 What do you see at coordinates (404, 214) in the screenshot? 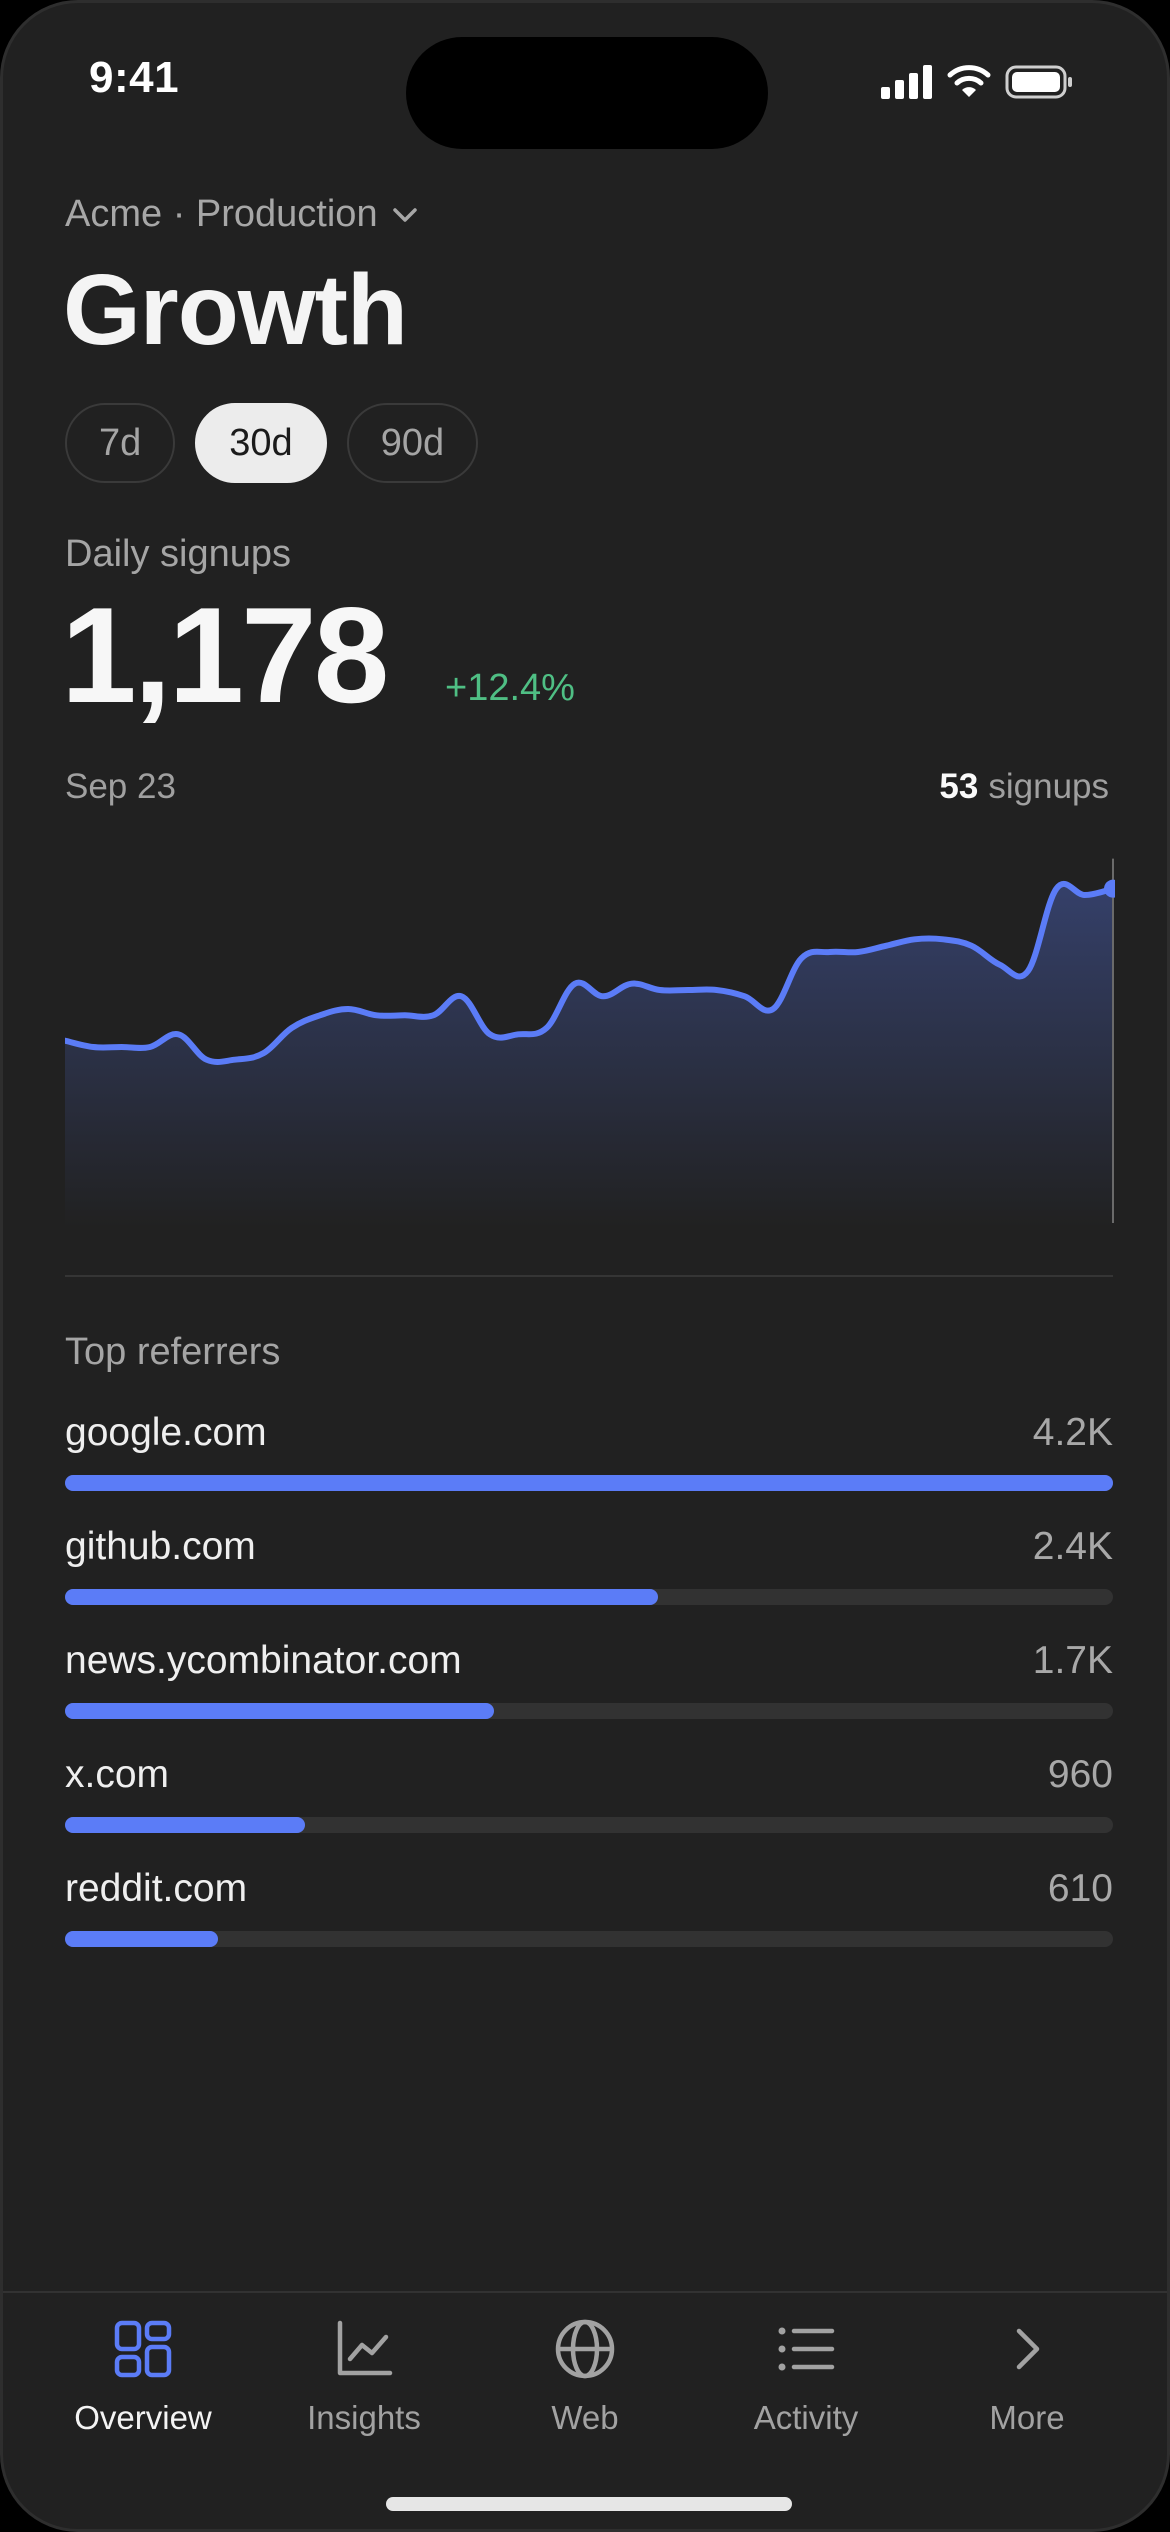
I see `chevron-down-icon` at bounding box center [404, 214].